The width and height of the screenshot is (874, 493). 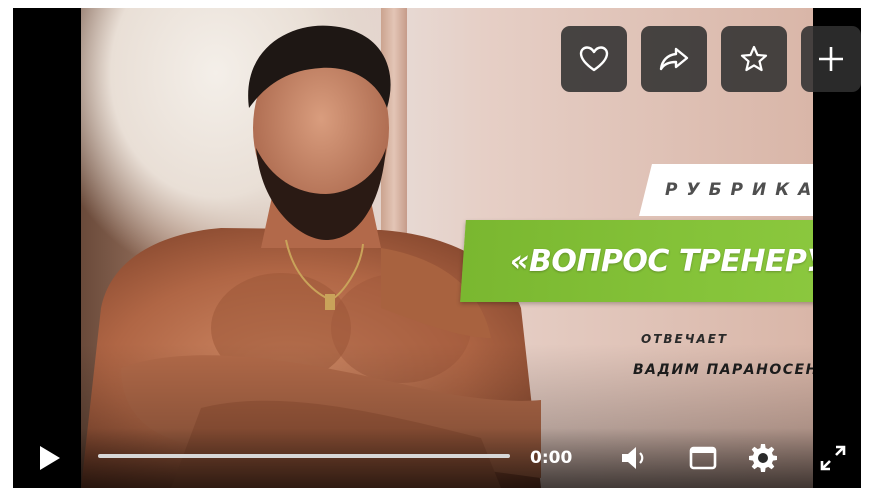 I want to click on share-button, so click(x=674, y=59).